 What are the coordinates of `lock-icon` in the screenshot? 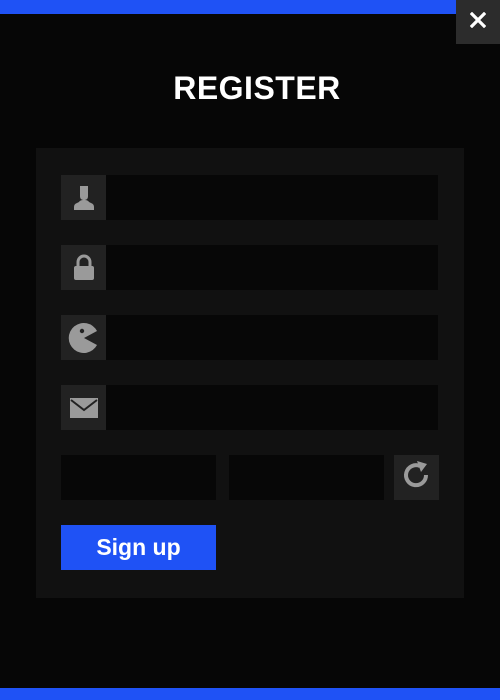 It's located at (83, 267).